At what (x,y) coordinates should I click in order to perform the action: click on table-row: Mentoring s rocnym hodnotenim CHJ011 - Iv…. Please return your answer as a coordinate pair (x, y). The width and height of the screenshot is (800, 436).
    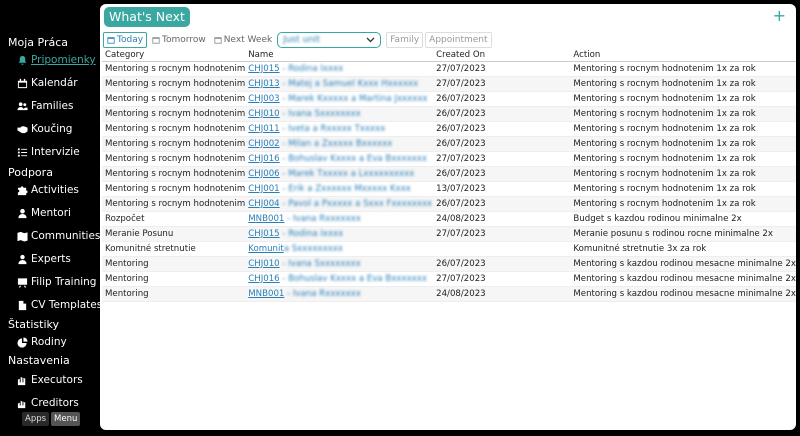
    Looking at the image, I should click on (449, 129).